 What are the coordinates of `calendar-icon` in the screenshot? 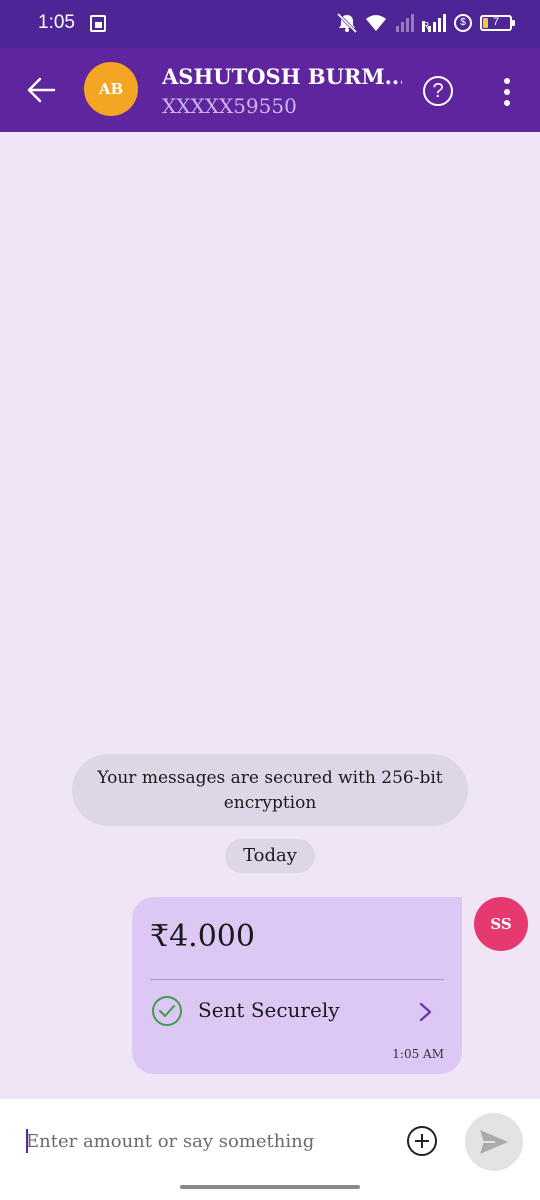 It's located at (98, 23).